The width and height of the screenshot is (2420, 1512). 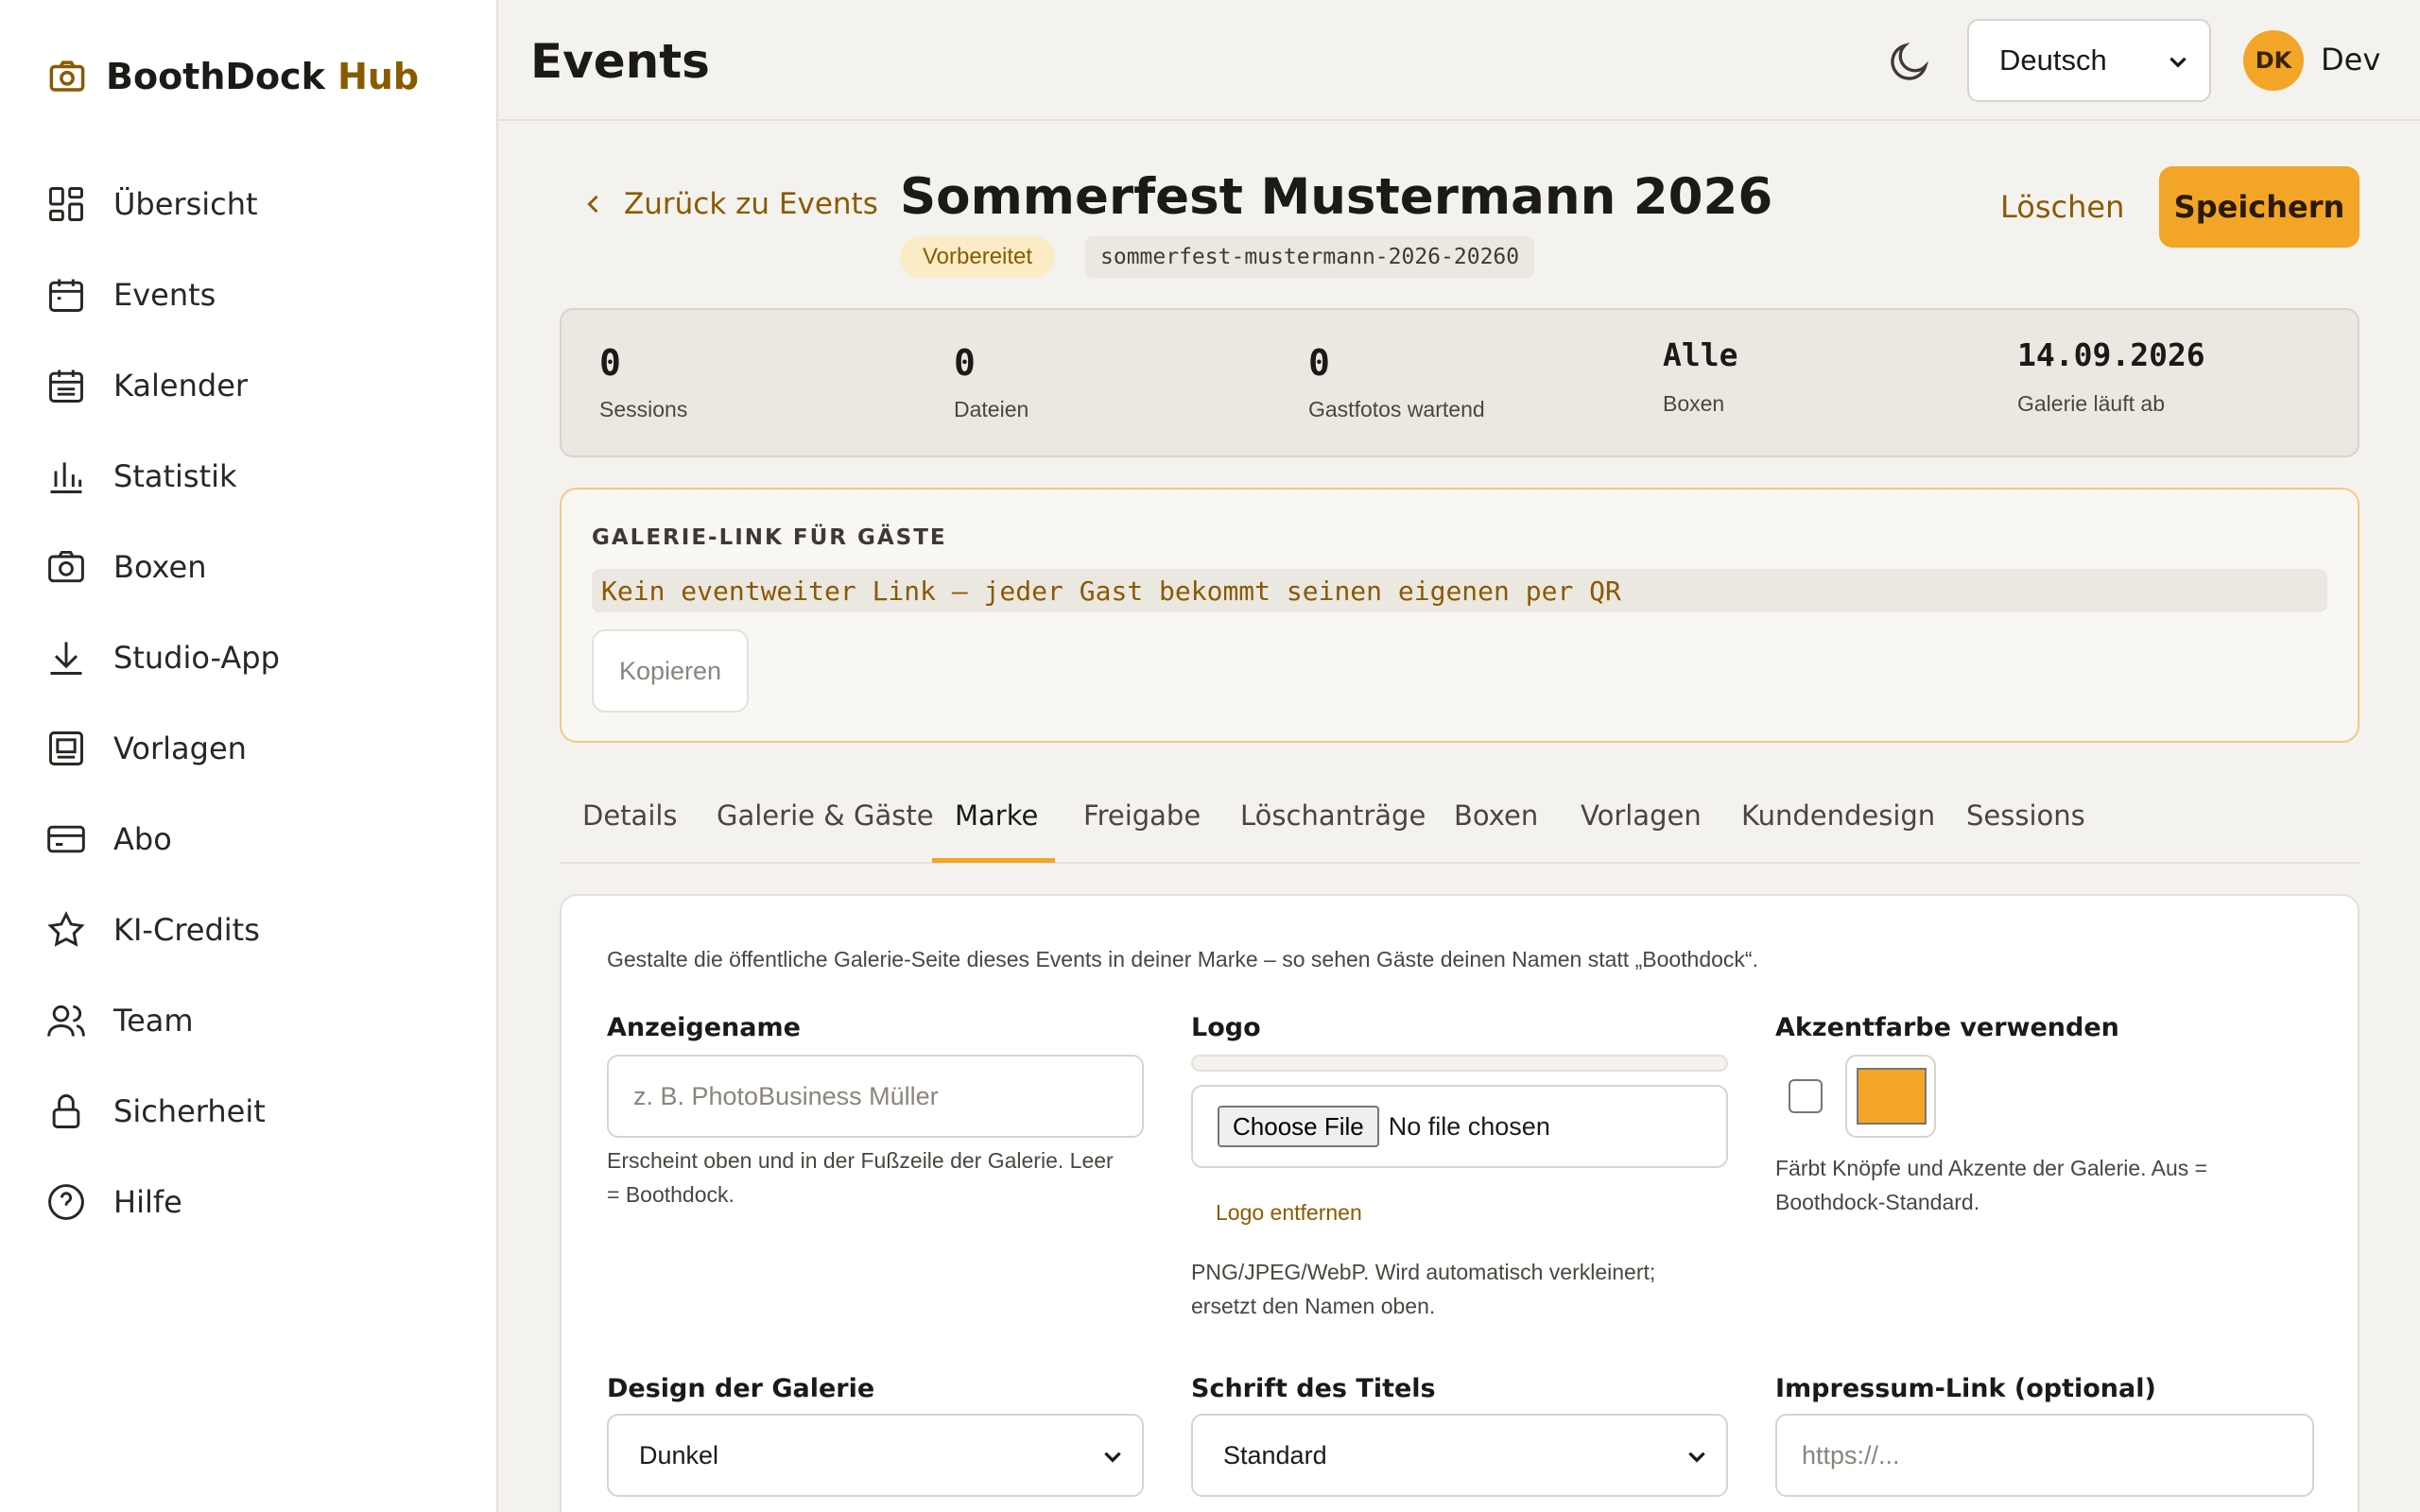 I want to click on event-title: Sommerfest Mustermann 2026, so click(x=1336, y=197).